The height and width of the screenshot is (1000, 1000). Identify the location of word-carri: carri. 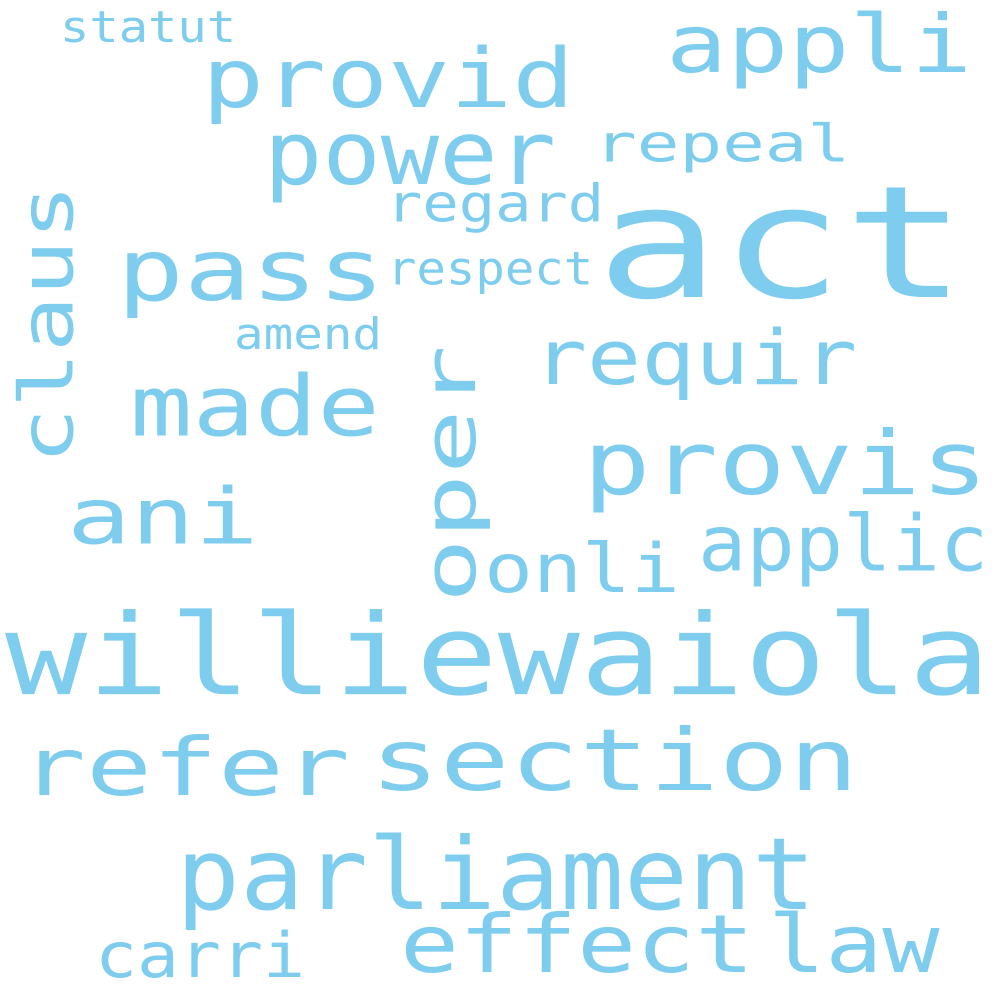
(200, 955).